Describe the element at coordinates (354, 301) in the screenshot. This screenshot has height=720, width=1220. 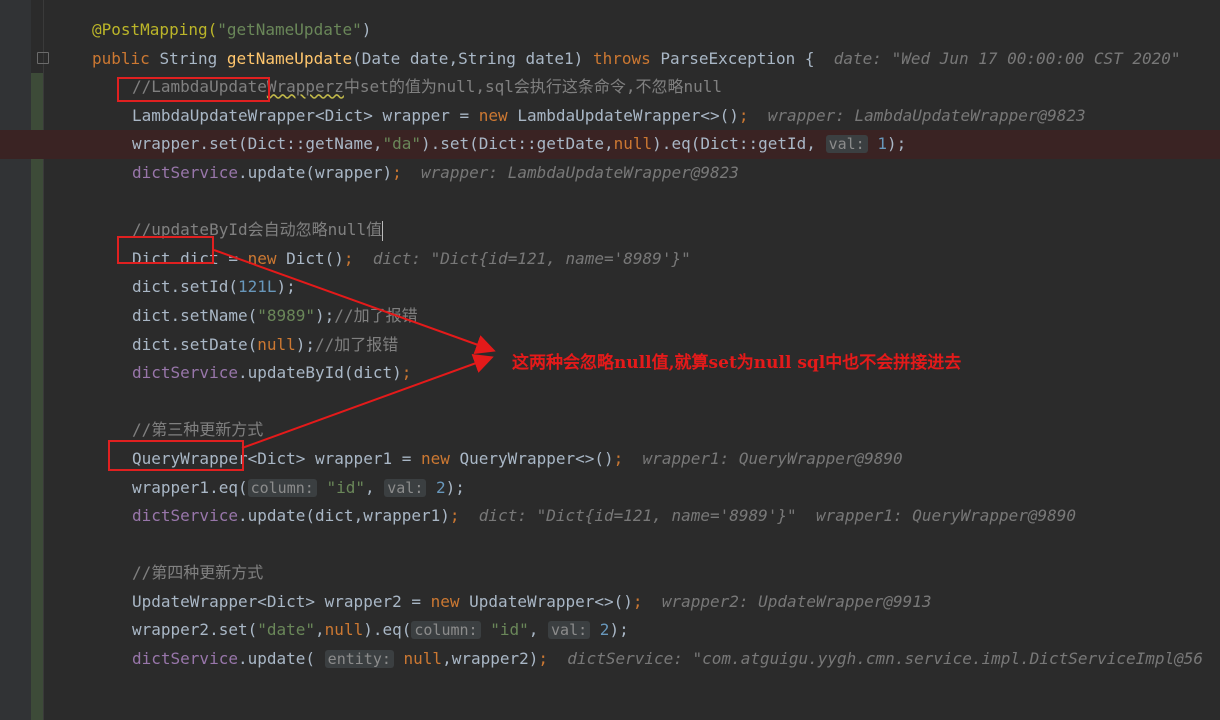
I see `arrow-top` at that location.